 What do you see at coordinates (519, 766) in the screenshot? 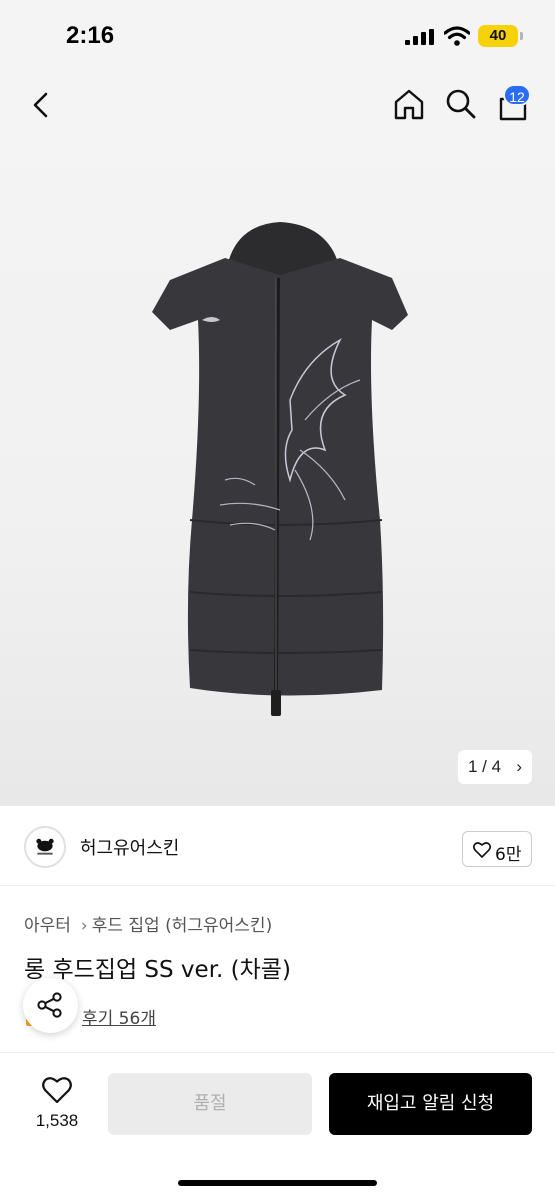
I see `chevron-right-icon: ›` at bounding box center [519, 766].